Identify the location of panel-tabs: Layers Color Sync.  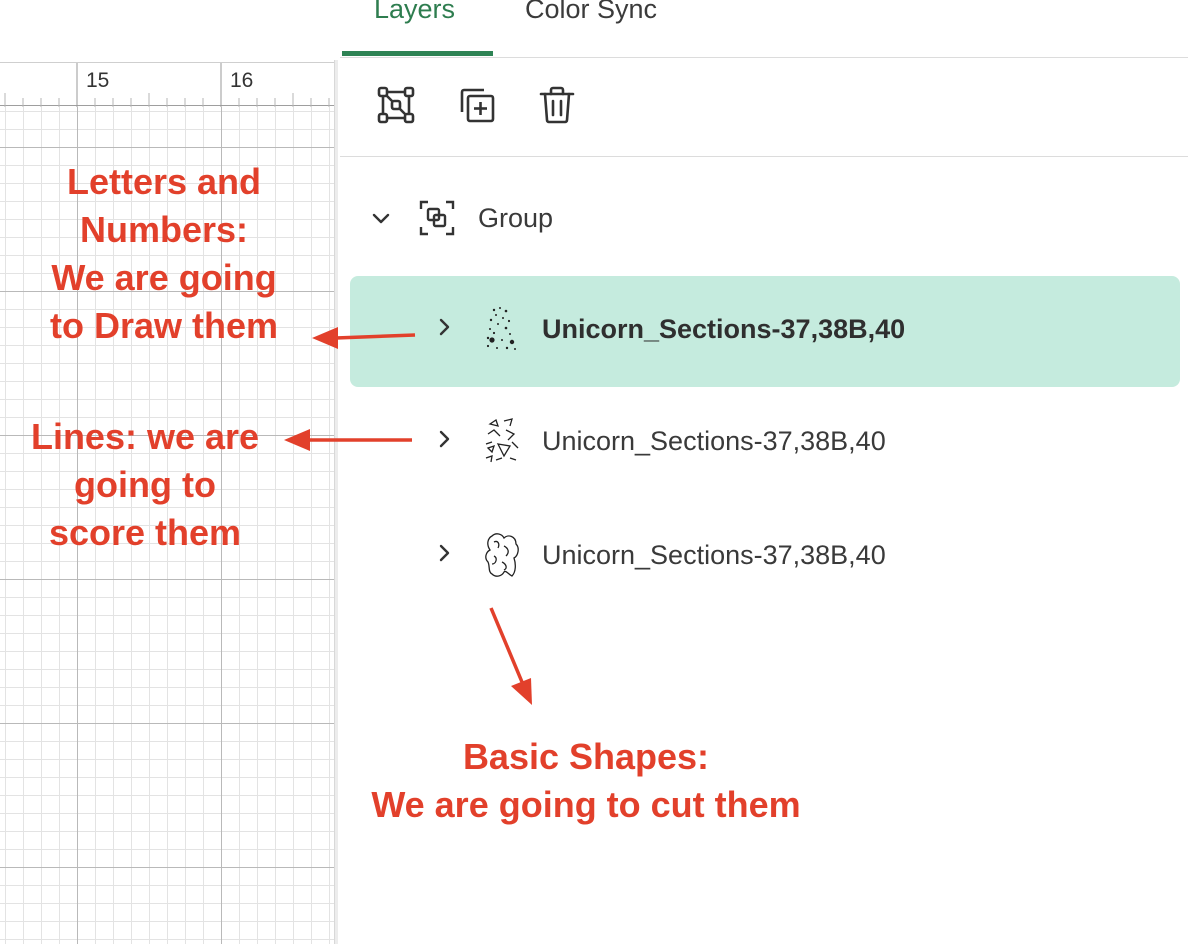
(764, 29).